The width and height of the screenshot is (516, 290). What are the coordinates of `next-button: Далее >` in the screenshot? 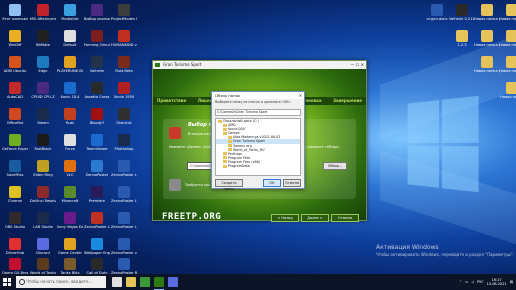 It's located at (315, 218).